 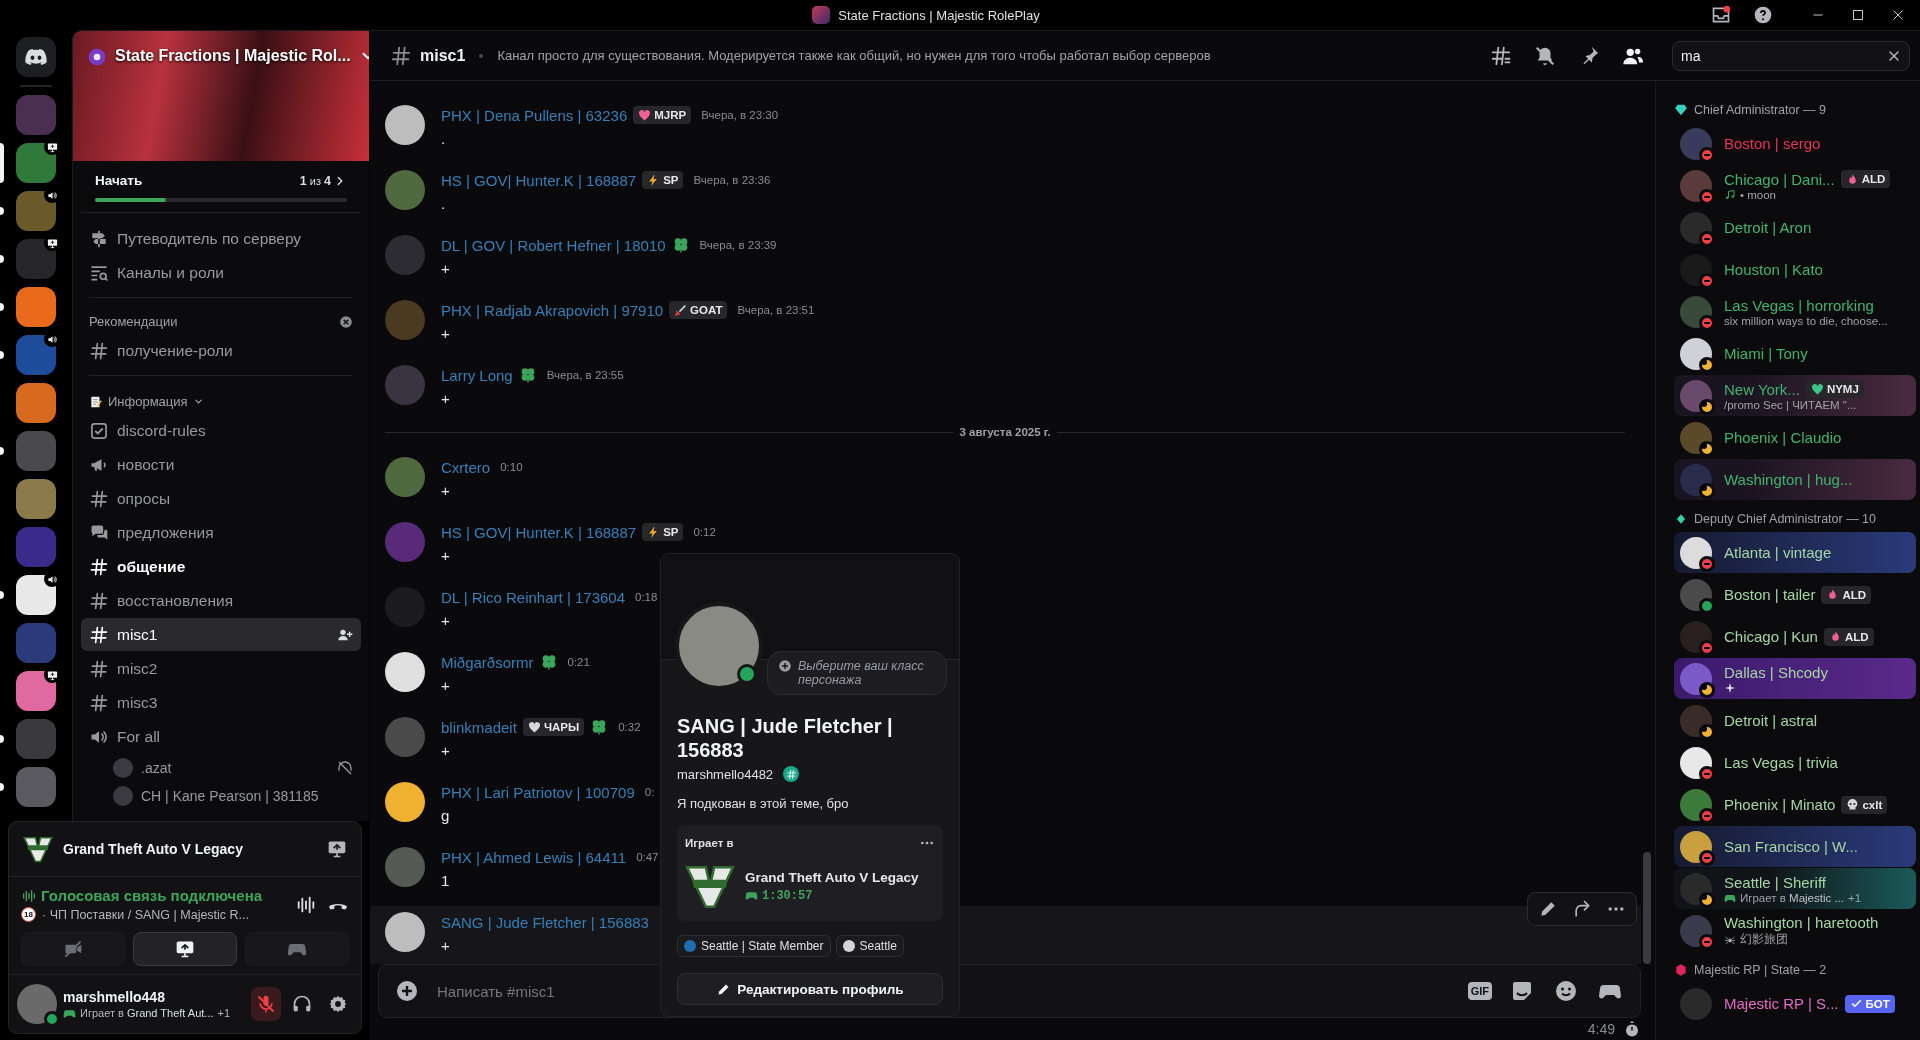 I want to click on nav-item: Путеводитель по серверу, so click(x=221, y=238).